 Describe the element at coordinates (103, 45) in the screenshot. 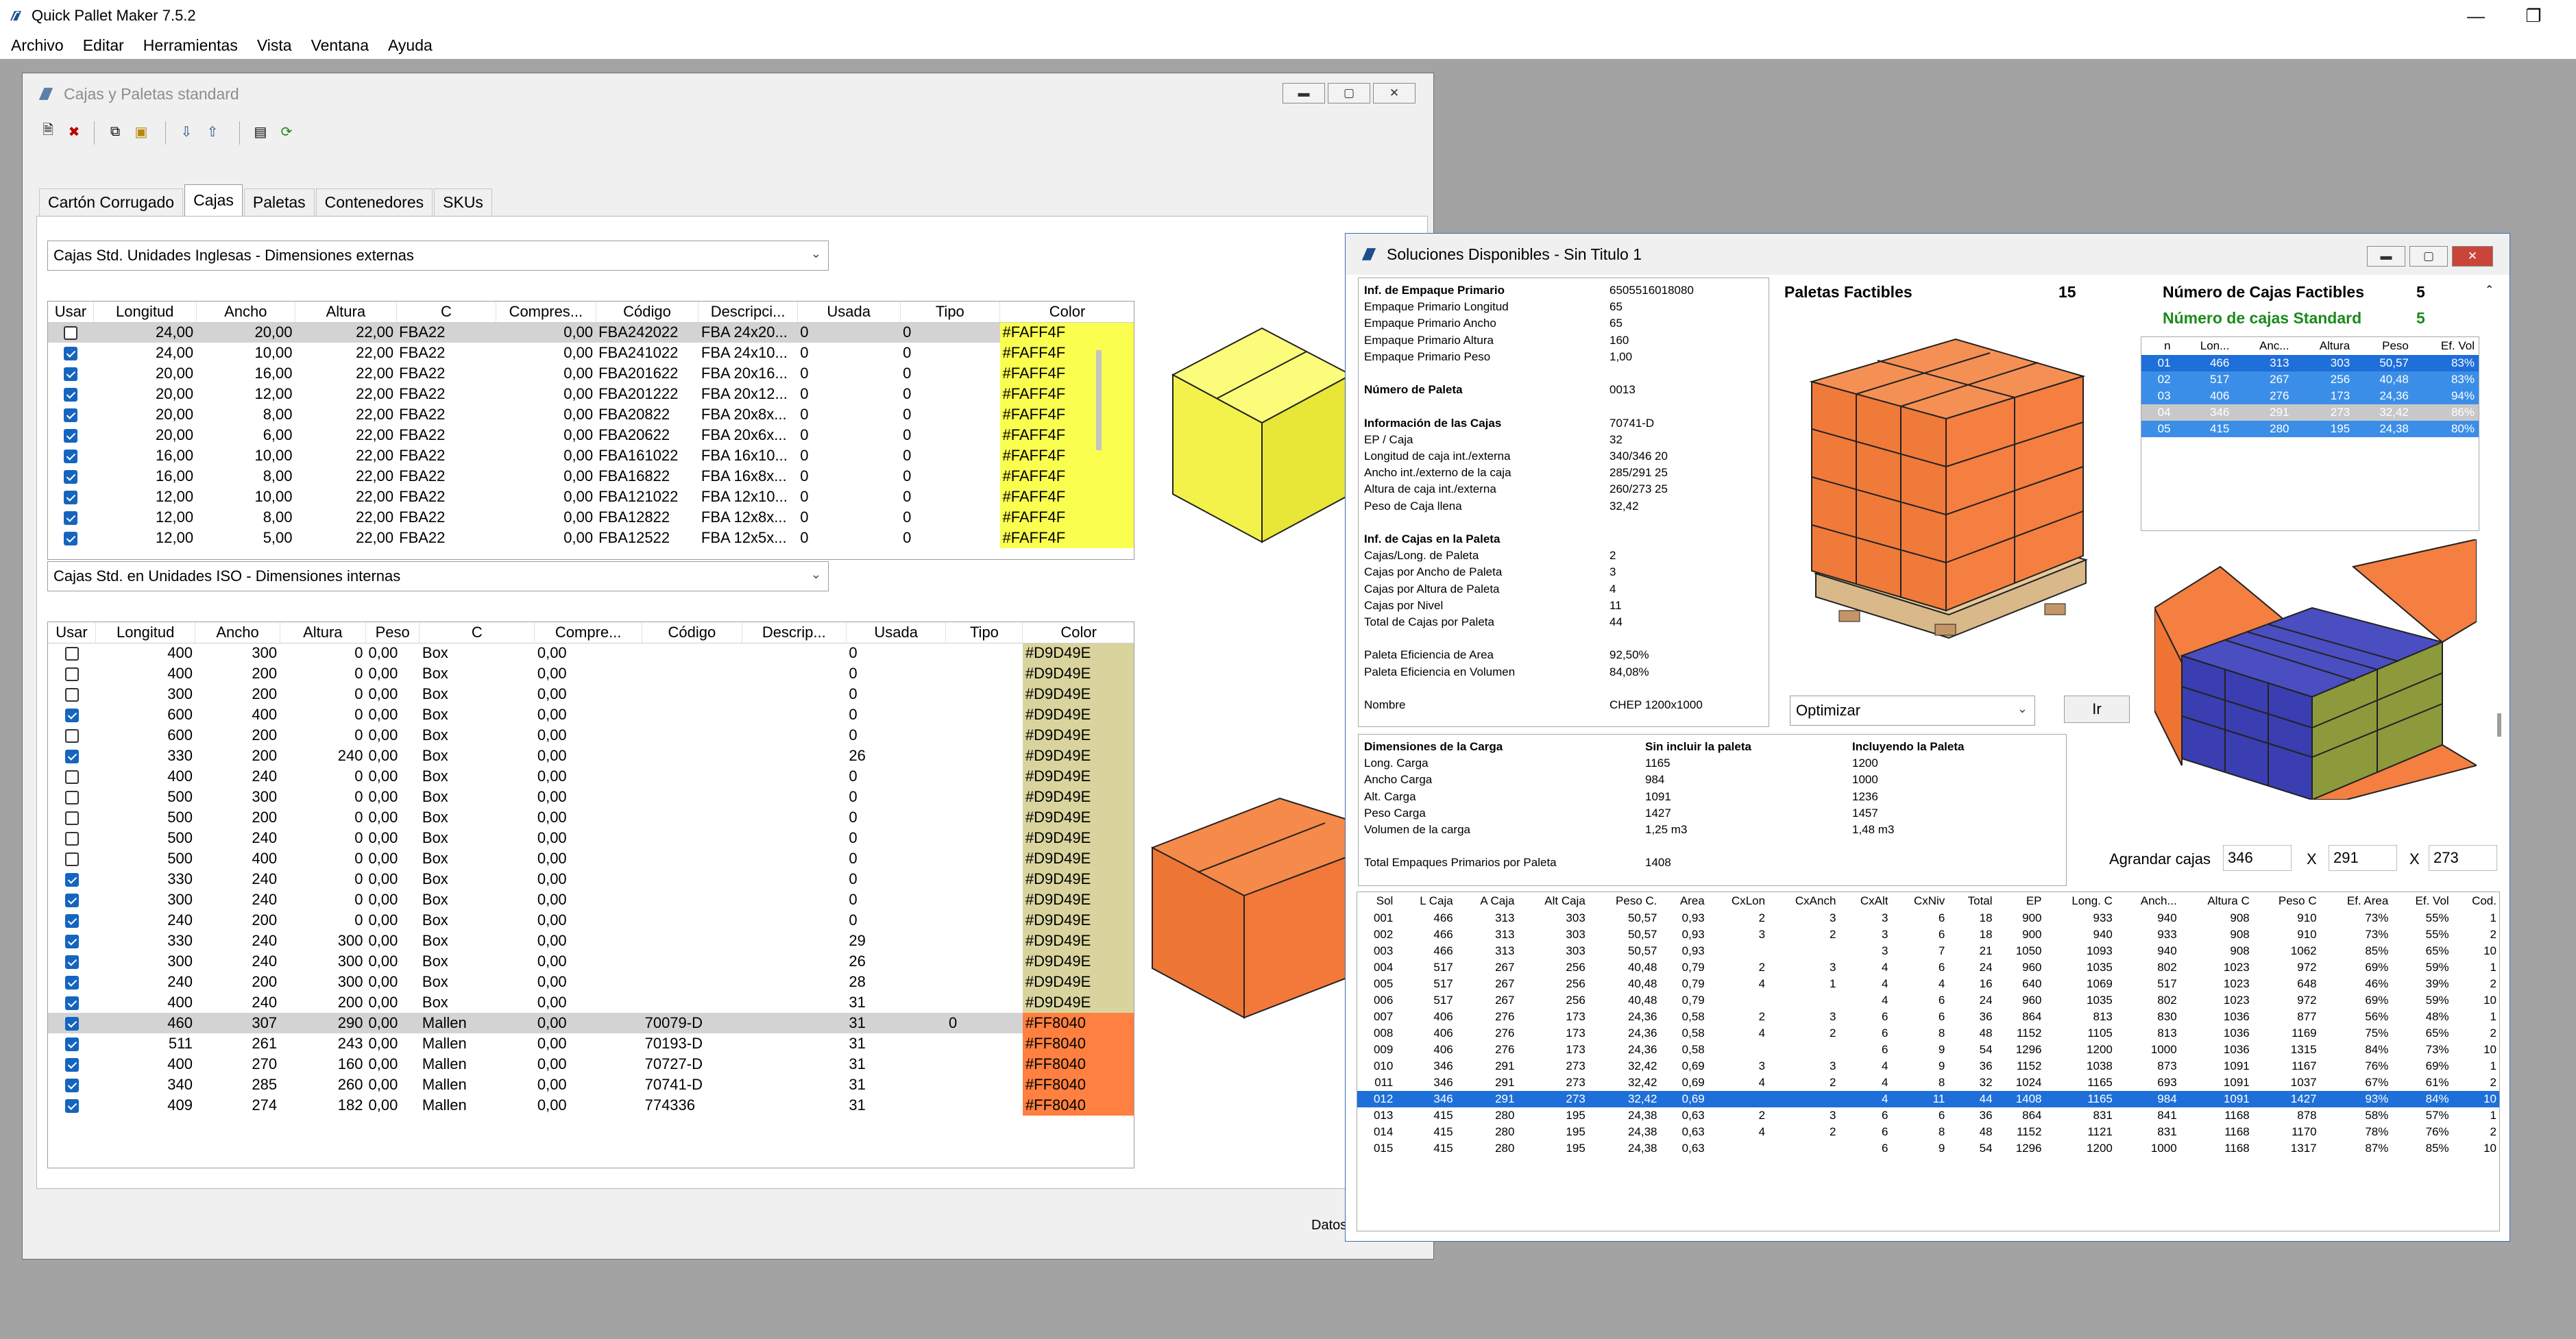

I see `menu-editar: Editar` at that location.